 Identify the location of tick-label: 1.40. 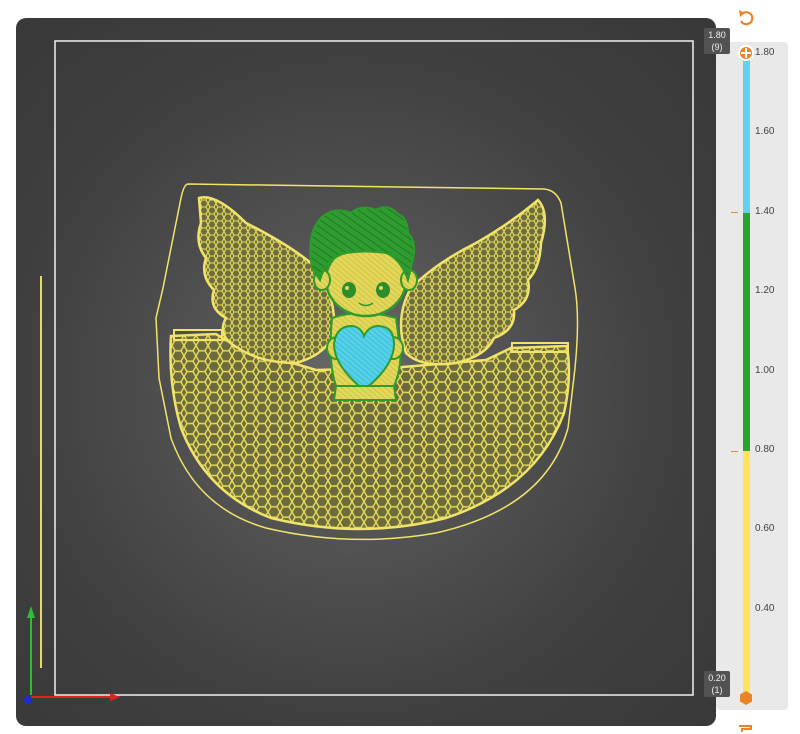
(765, 211).